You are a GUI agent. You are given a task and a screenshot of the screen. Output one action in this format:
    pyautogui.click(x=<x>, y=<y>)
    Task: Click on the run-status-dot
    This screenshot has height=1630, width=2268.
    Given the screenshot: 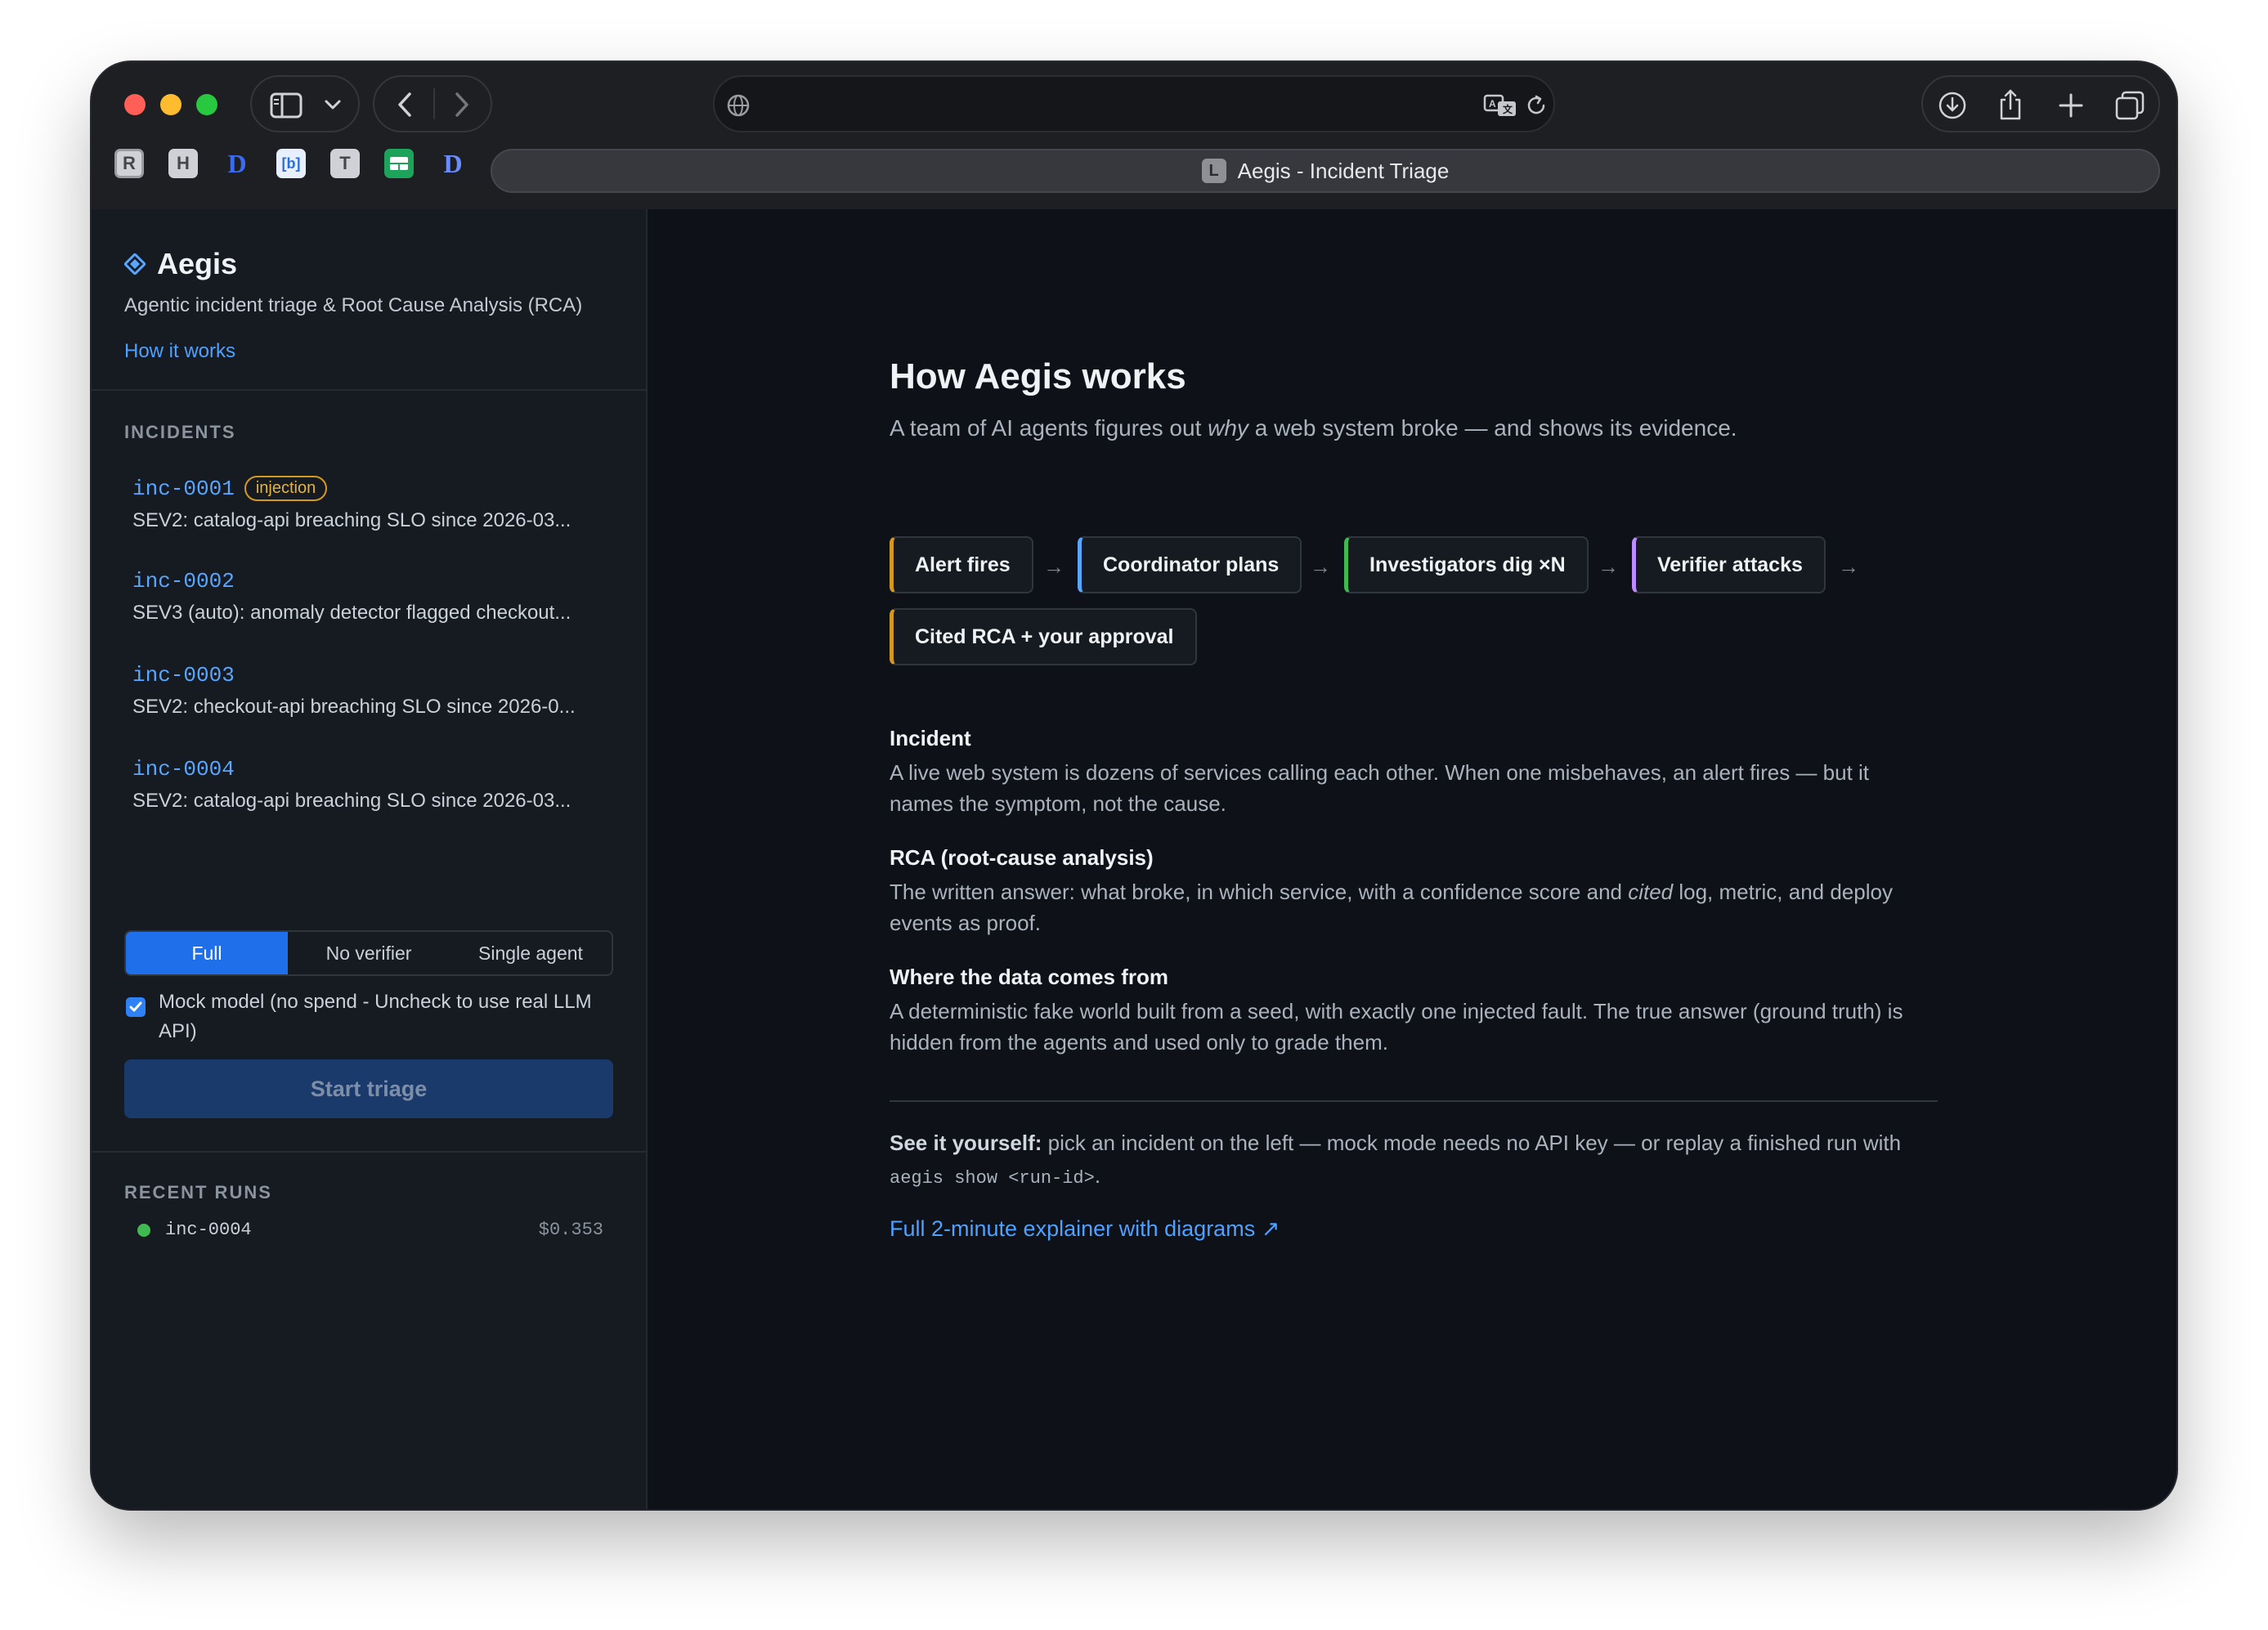 What is the action you would take?
    pyautogui.click(x=143, y=1230)
    